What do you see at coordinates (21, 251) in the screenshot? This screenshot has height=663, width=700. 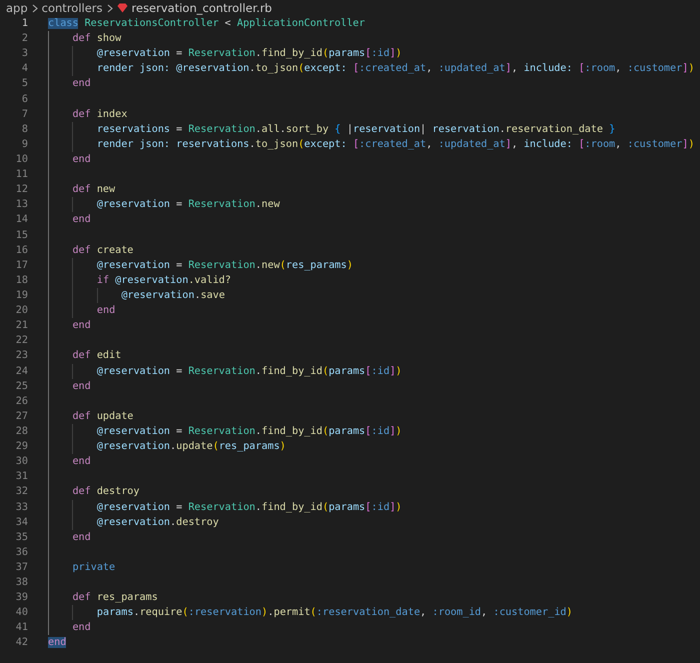 I see `line-number: 16` at bounding box center [21, 251].